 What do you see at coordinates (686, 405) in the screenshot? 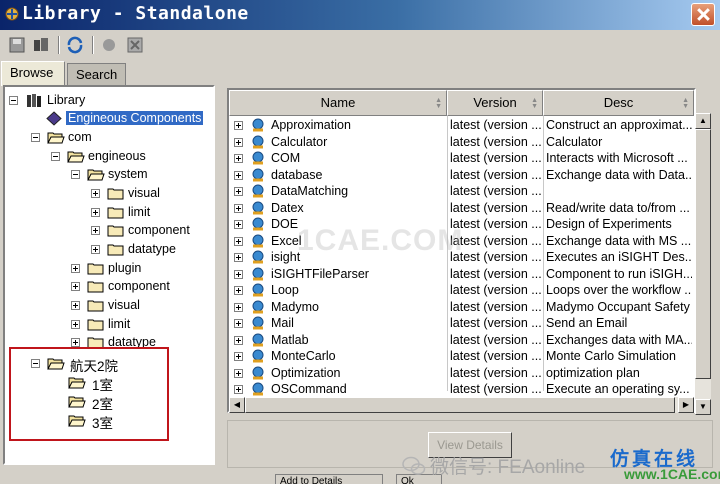
I see `scroll-right-icon: ▶` at bounding box center [686, 405].